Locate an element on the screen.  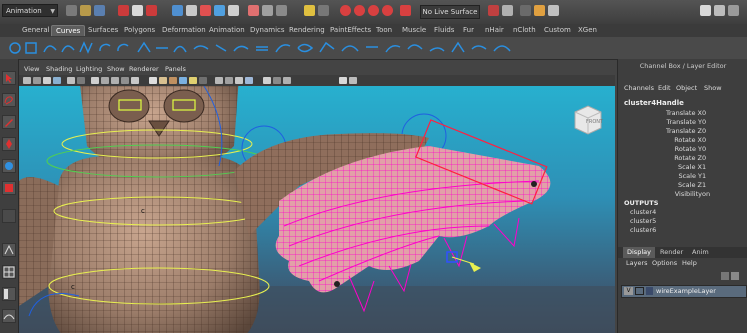
grid-icon is located at coordinates (95, 80).